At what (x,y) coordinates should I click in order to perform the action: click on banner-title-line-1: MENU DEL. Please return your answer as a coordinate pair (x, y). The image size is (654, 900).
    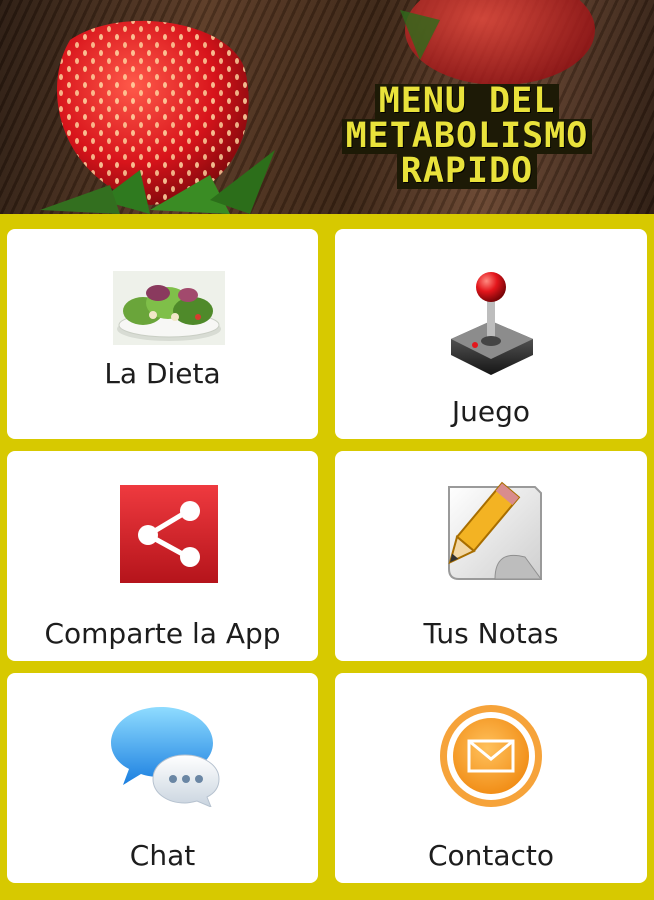
    Looking at the image, I should click on (467, 101).